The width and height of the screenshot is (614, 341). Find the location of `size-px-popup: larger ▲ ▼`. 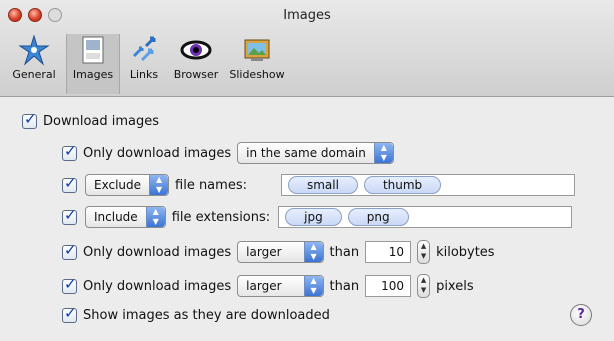

size-px-popup: larger ▲ ▼ is located at coordinates (280, 286).